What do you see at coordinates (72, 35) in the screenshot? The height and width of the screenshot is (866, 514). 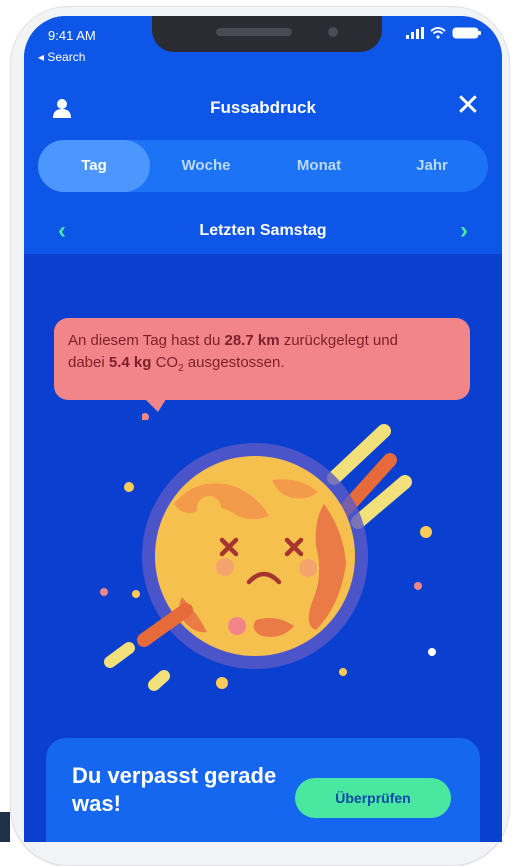 I see `status-time: 9:41 AM` at bounding box center [72, 35].